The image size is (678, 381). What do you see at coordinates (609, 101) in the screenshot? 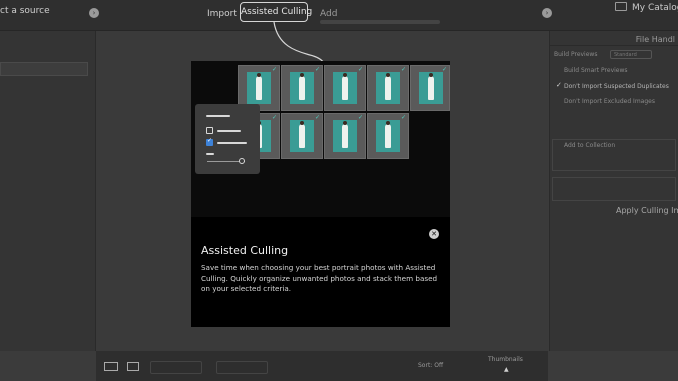
I see `dont-import-excluded-option: Don't Import Excluded Images` at bounding box center [609, 101].